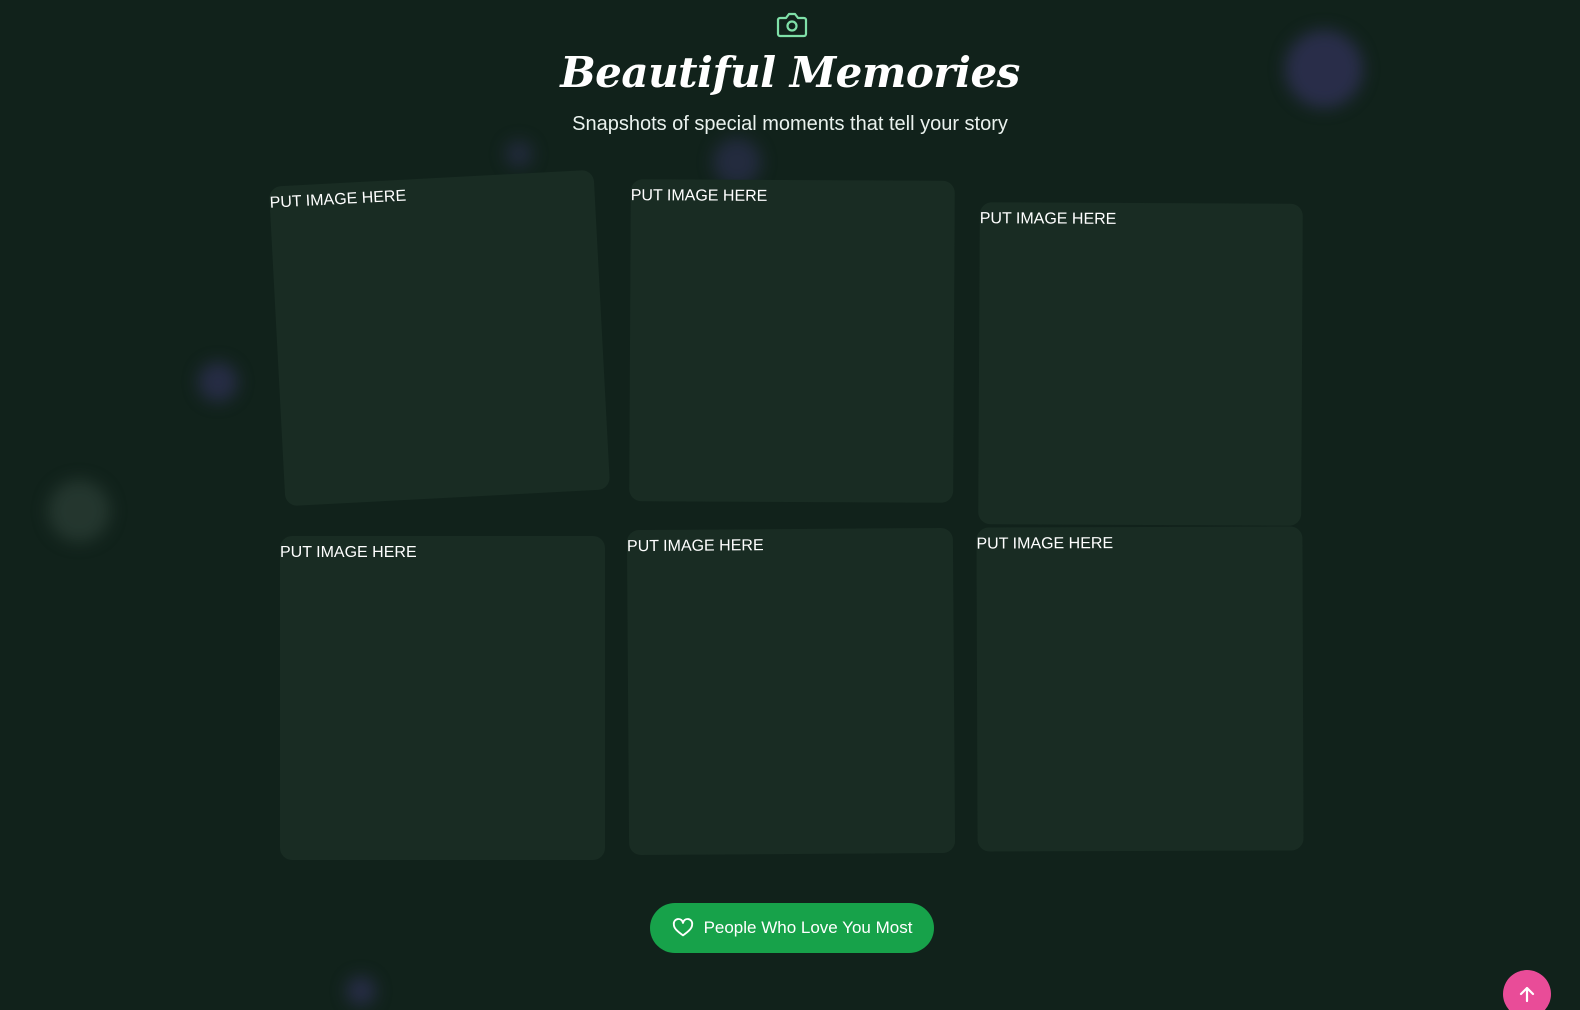 The width and height of the screenshot is (1580, 1010). What do you see at coordinates (790, 72) in the screenshot?
I see `page-title: Beautiful Memories` at bounding box center [790, 72].